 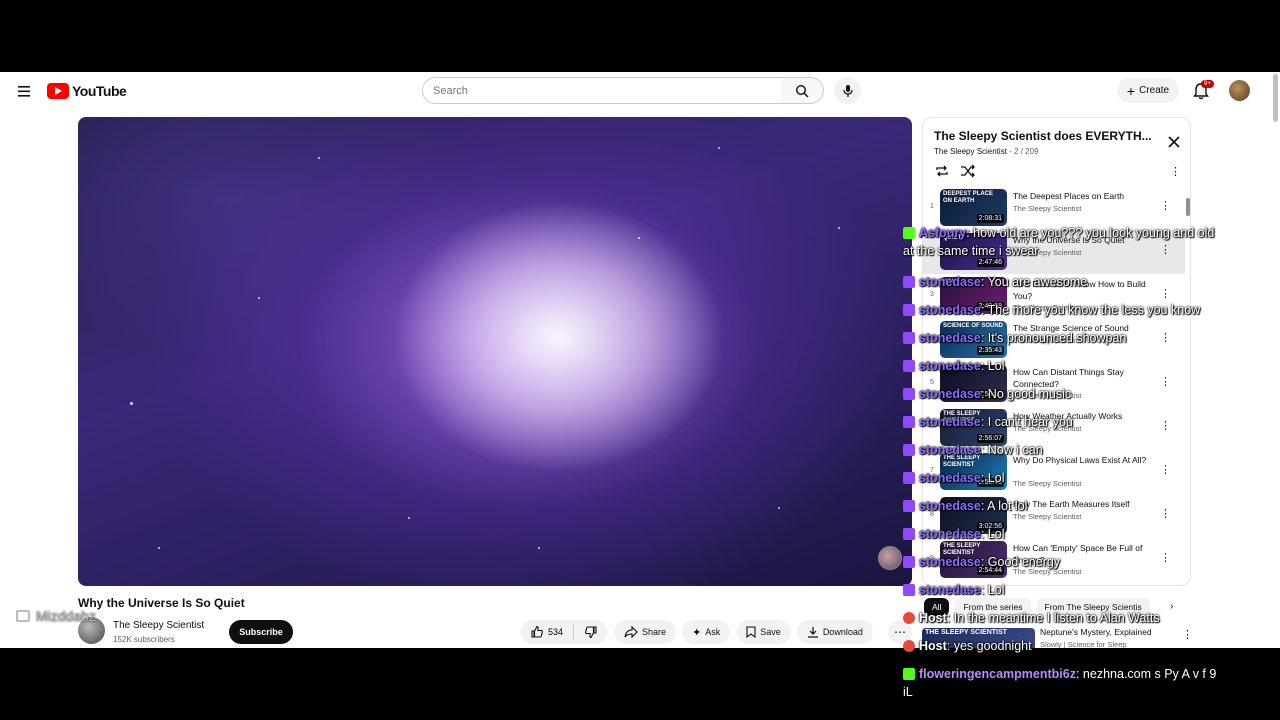 I want to click on playlist-item-index: 1, so click(x=932, y=206).